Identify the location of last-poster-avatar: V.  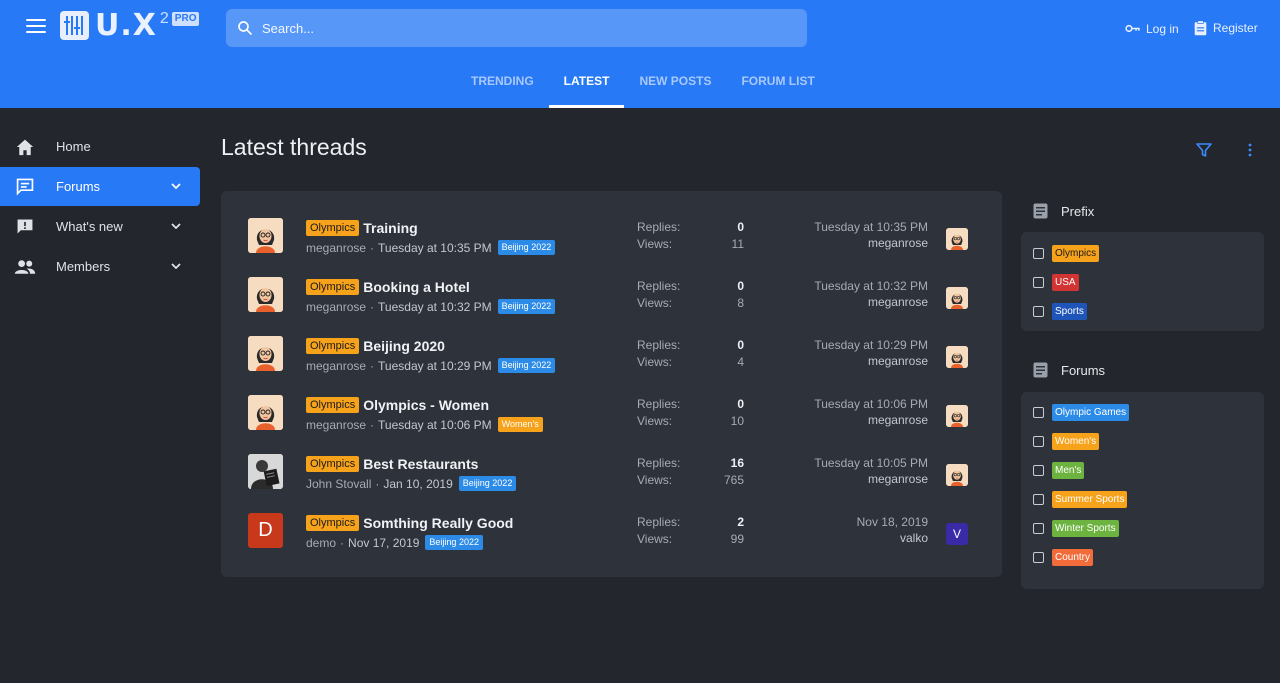
(957, 534).